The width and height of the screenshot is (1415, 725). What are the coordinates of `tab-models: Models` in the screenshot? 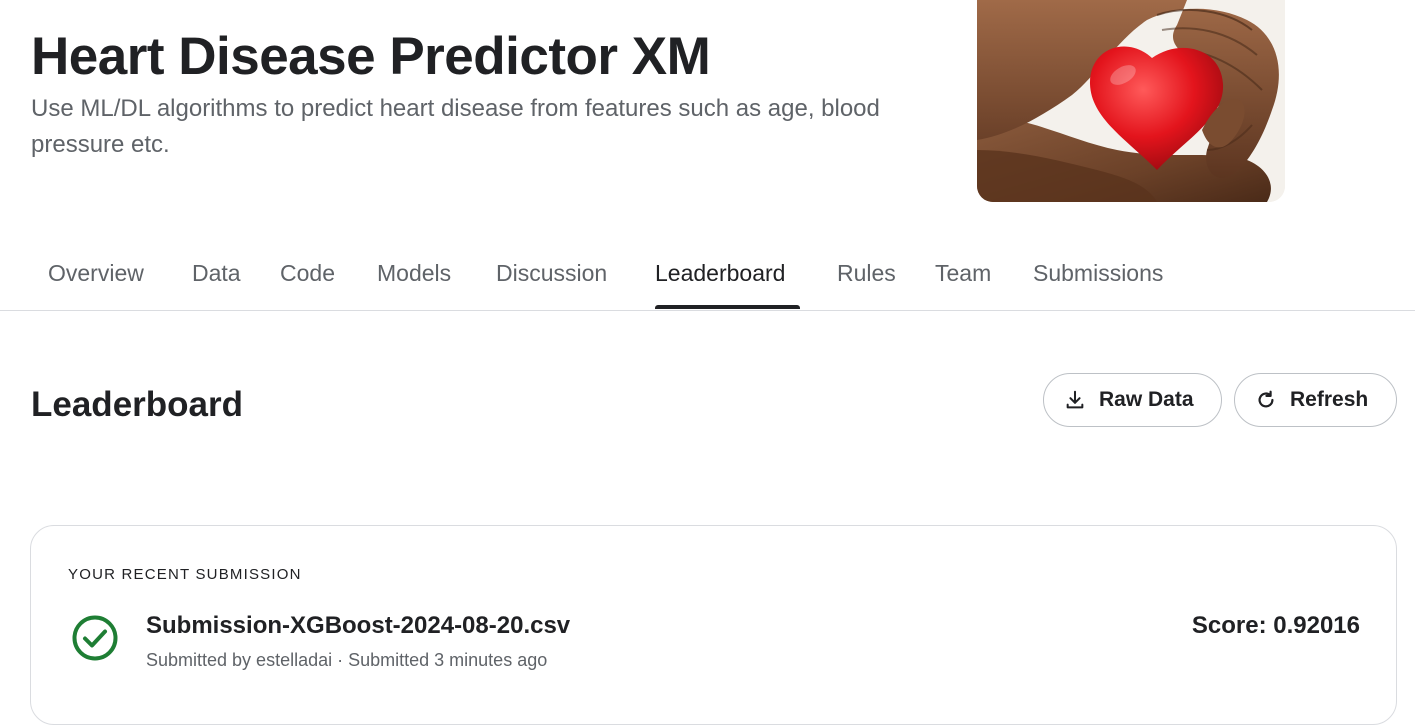 It's located at (414, 273).